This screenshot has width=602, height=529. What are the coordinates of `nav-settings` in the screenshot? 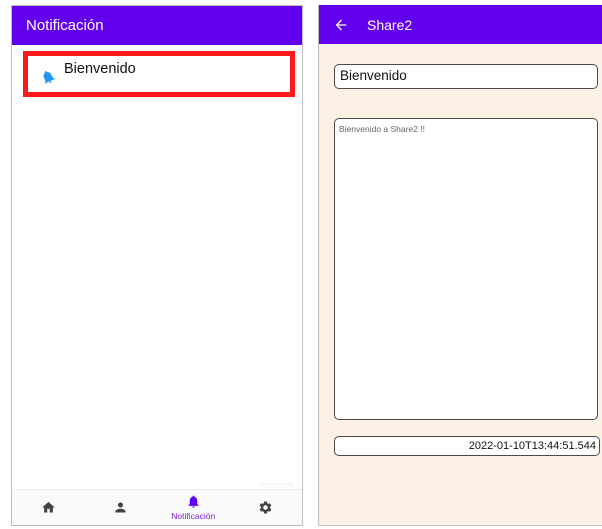 It's located at (266, 508).